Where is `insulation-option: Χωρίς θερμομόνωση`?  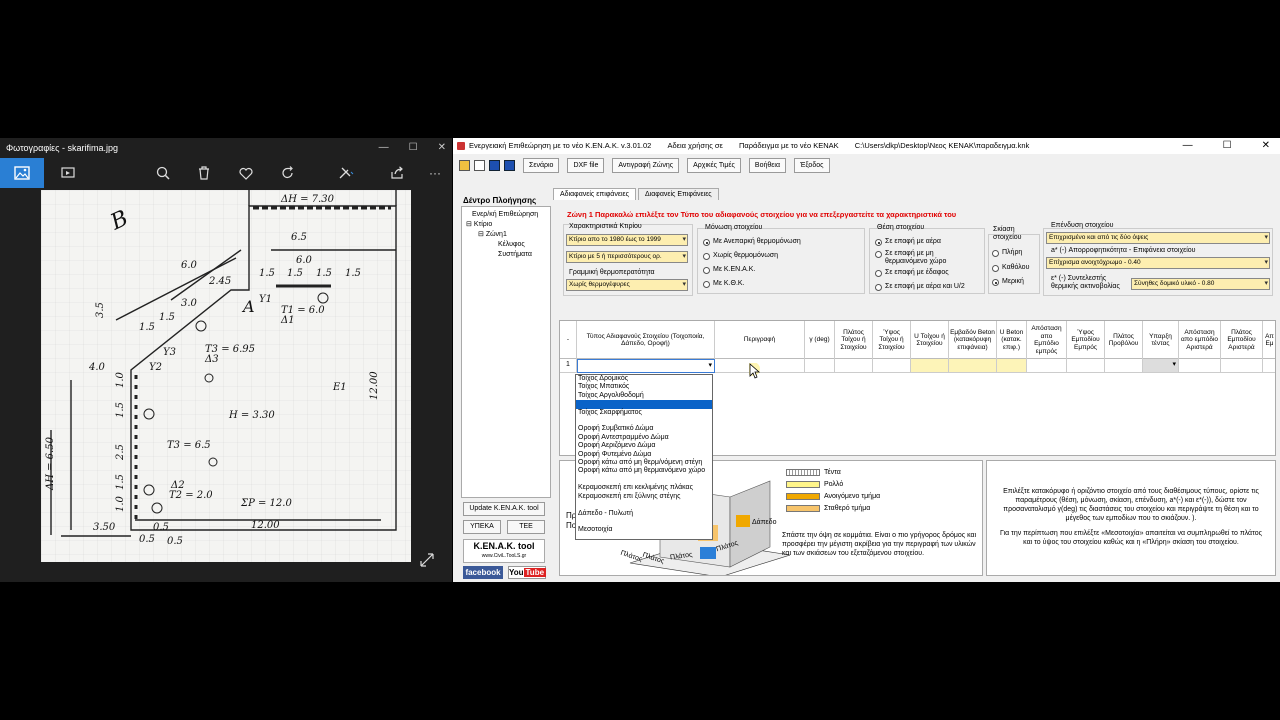 insulation-option: Χωρίς θερμομόνωση is located at coordinates (740, 256).